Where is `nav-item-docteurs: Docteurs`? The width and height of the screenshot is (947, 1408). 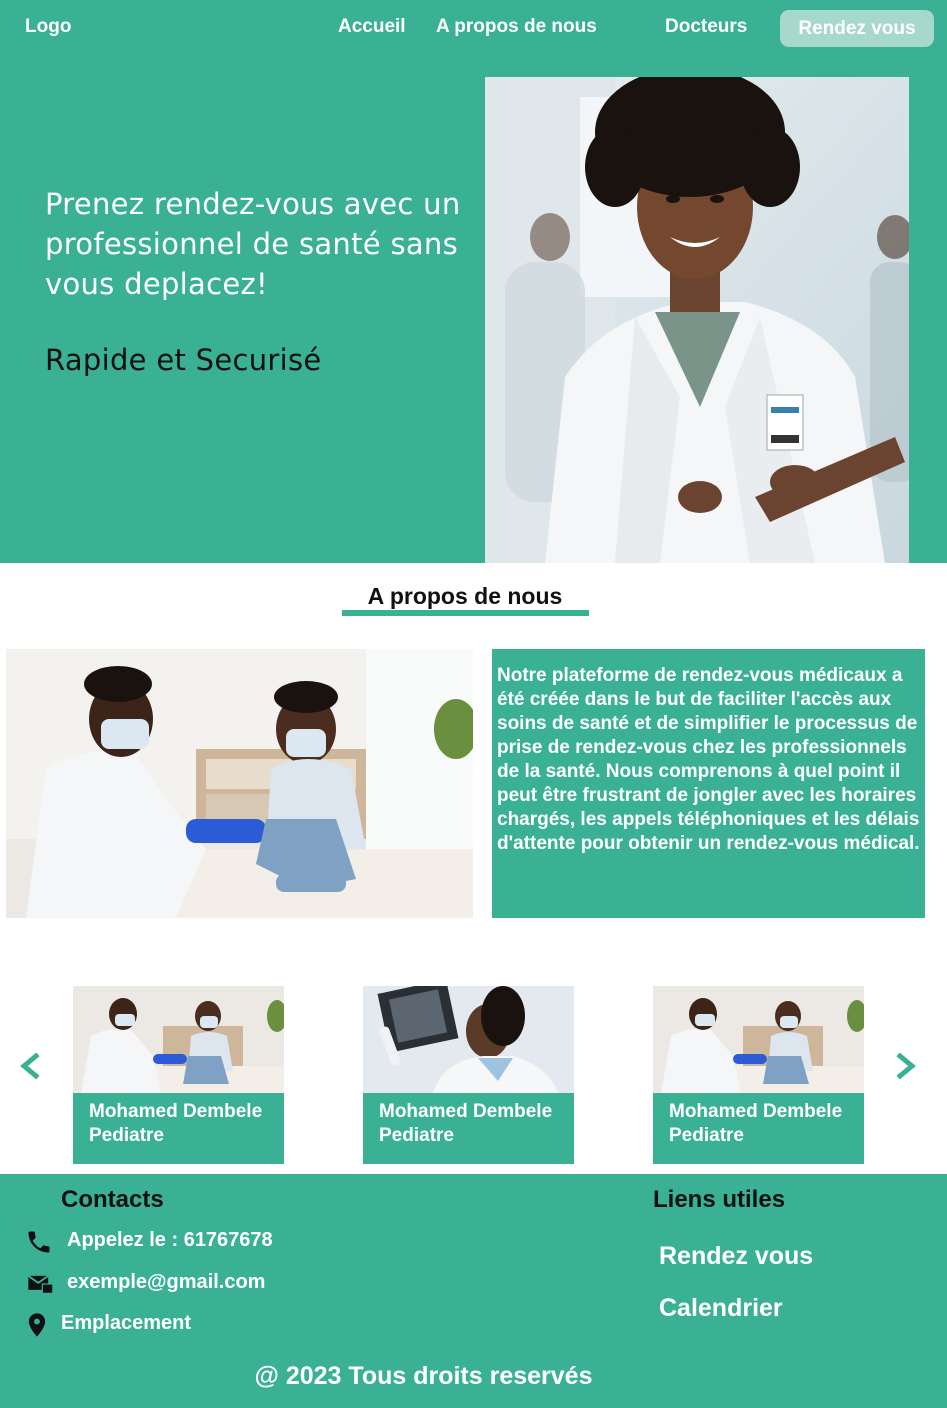 nav-item-docteurs: Docteurs is located at coordinates (706, 27).